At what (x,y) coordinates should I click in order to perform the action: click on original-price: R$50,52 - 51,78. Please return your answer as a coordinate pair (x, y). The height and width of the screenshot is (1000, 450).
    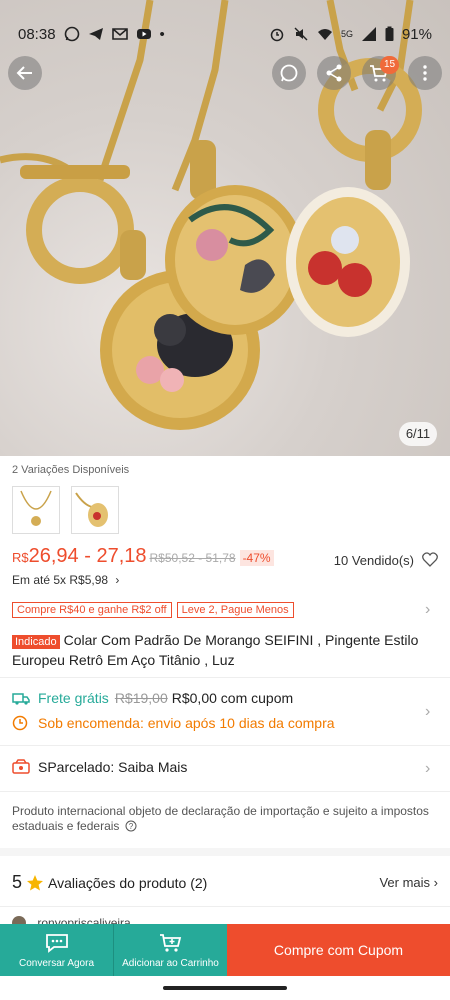
    Looking at the image, I should click on (192, 558).